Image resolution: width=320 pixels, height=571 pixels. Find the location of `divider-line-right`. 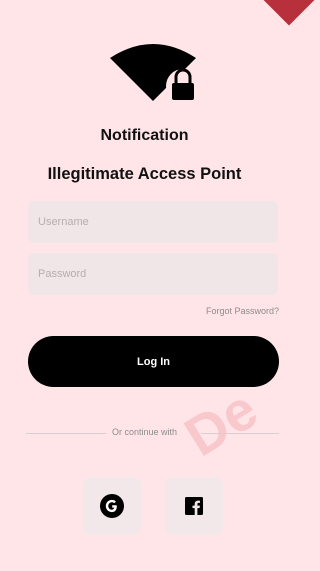

divider-line-right is located at coordinates (240, 433).